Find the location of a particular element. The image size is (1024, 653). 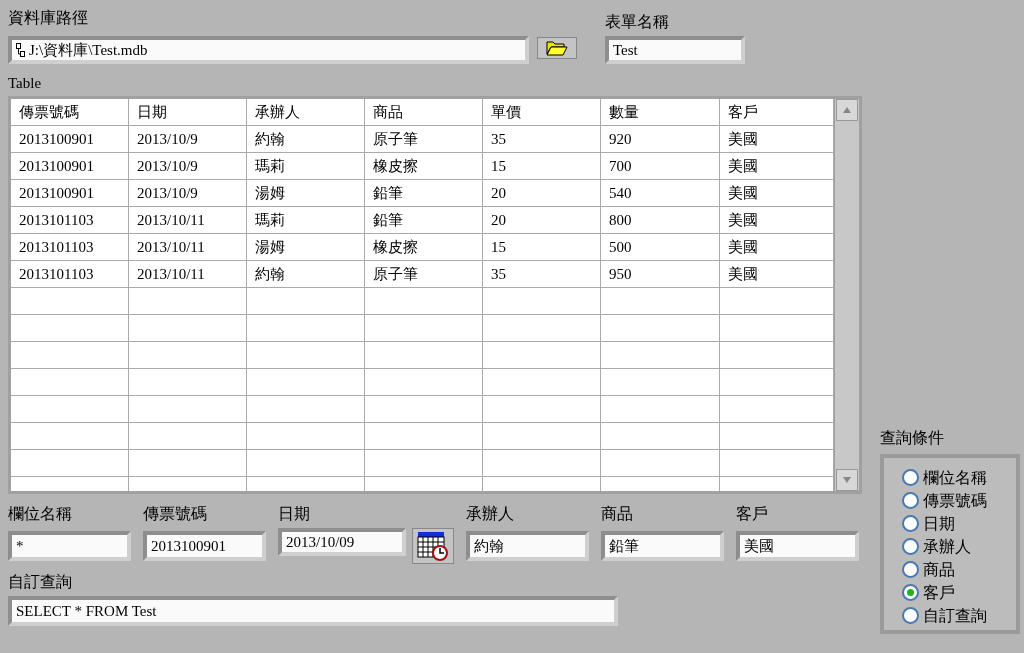

folder-icon is located at coordinates (557, 48).